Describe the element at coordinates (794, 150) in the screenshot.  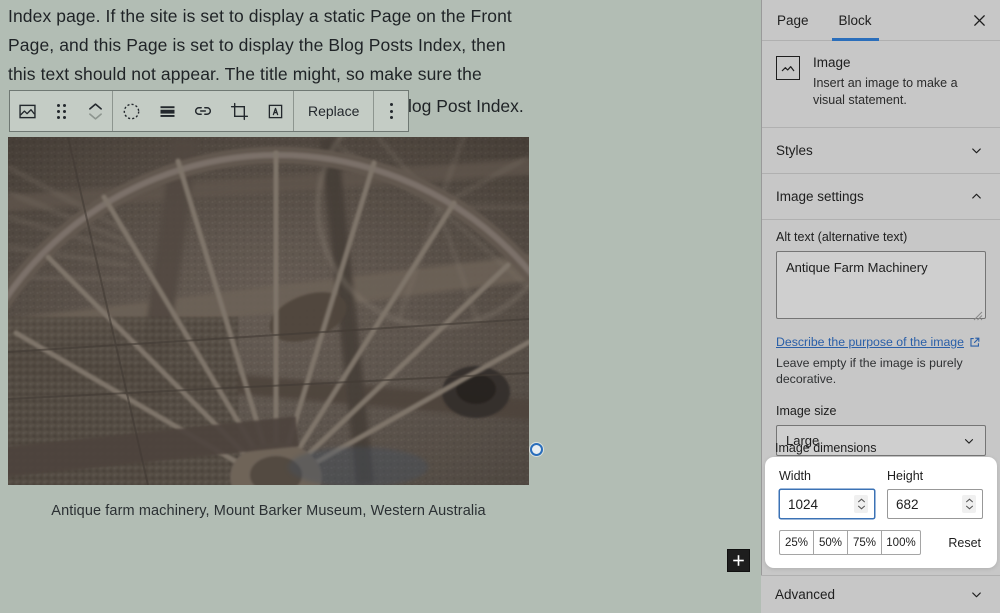
I see `panel-styles-label: Styles` at that location.